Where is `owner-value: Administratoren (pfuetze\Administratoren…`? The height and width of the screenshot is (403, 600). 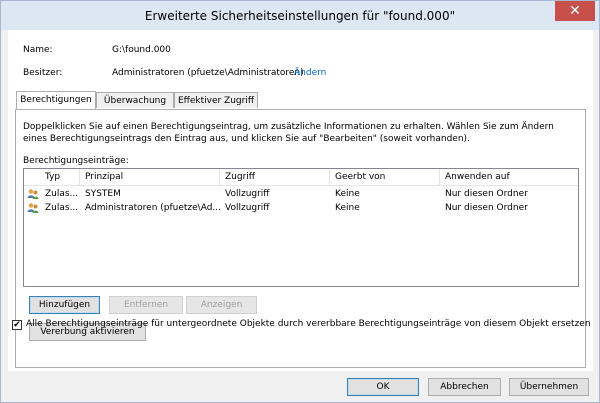 owner-value: Administratoren (pfuetze\Administratoren… is located at coordinates (208, 73).